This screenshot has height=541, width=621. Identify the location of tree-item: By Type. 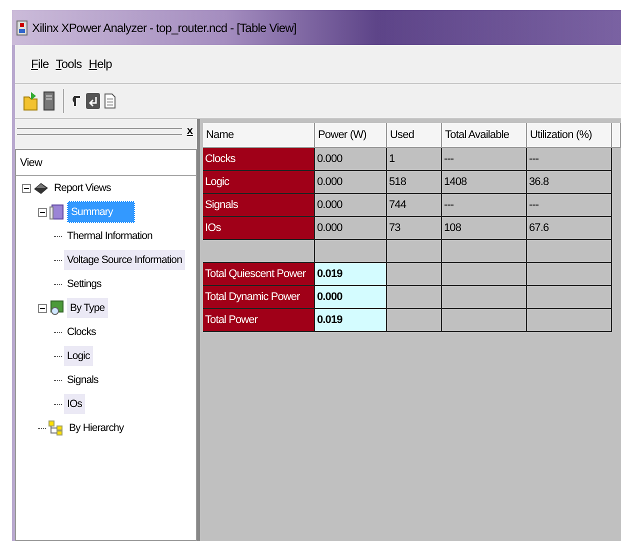
(87, 308).